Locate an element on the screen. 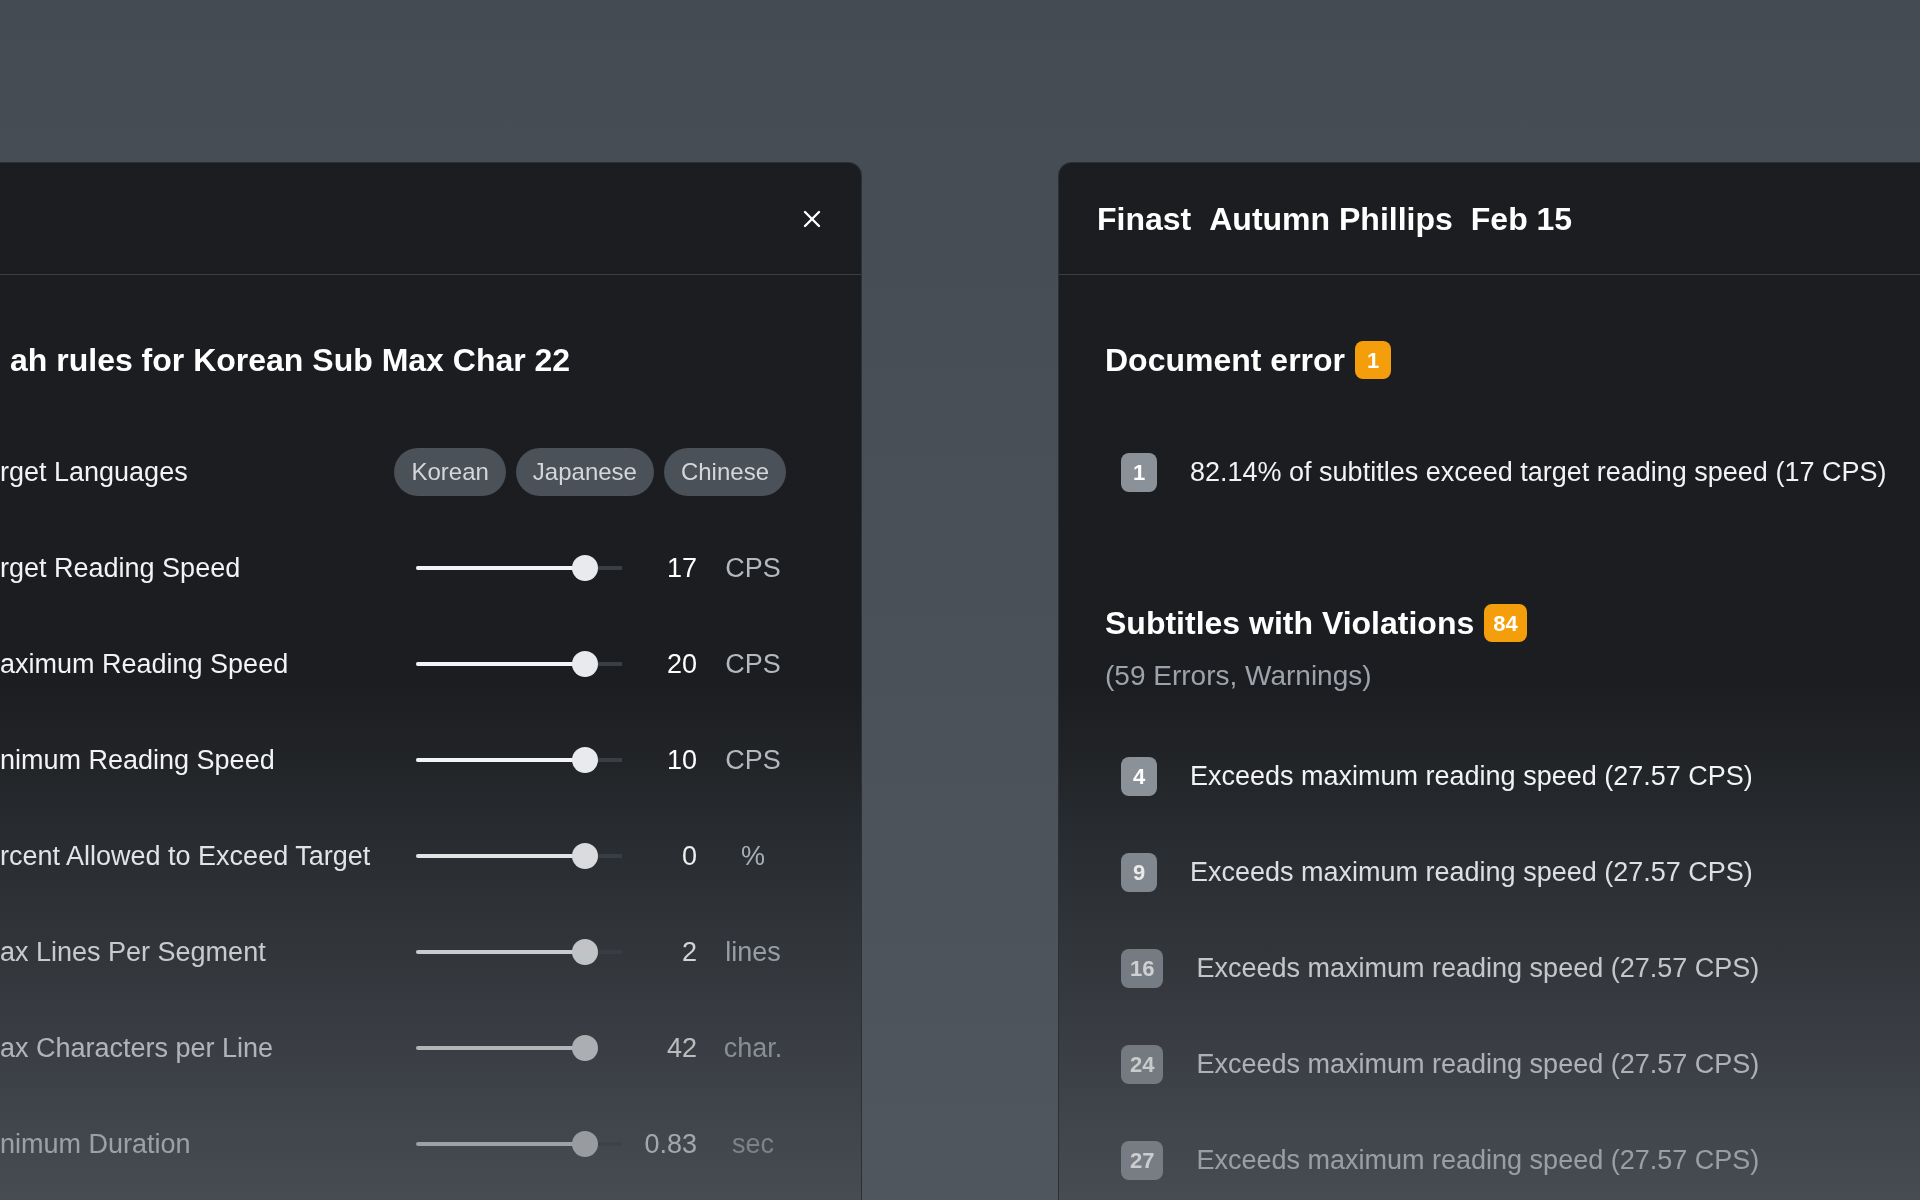 The height and width of the screenshot is (1200, 1920). rule-set-title: ah rules for Korean Sub Max Char 22 is located at coordinates (290, 360).